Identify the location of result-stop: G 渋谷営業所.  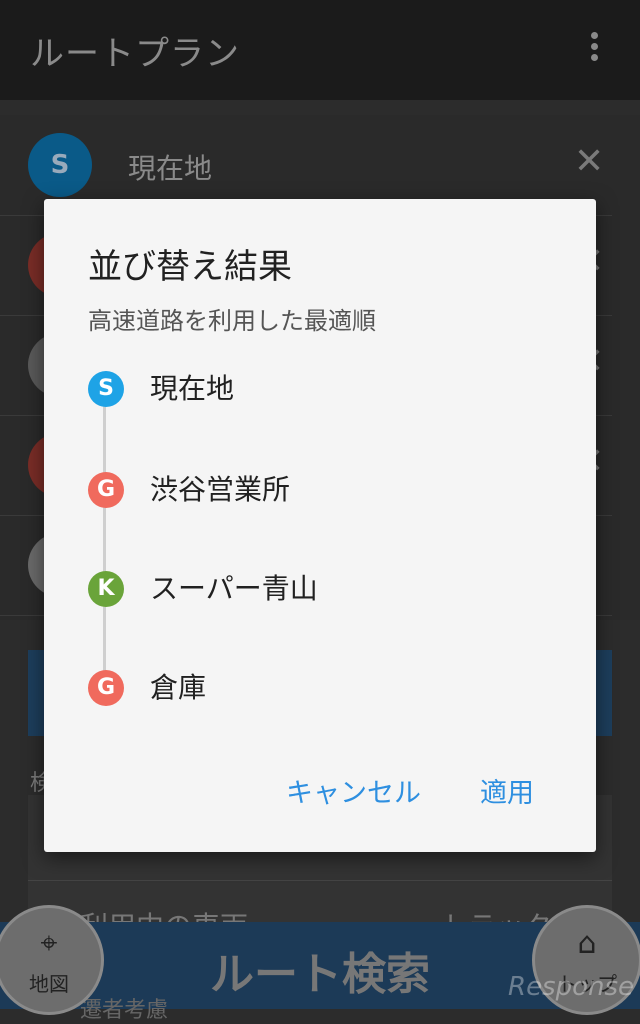
(328, 492).